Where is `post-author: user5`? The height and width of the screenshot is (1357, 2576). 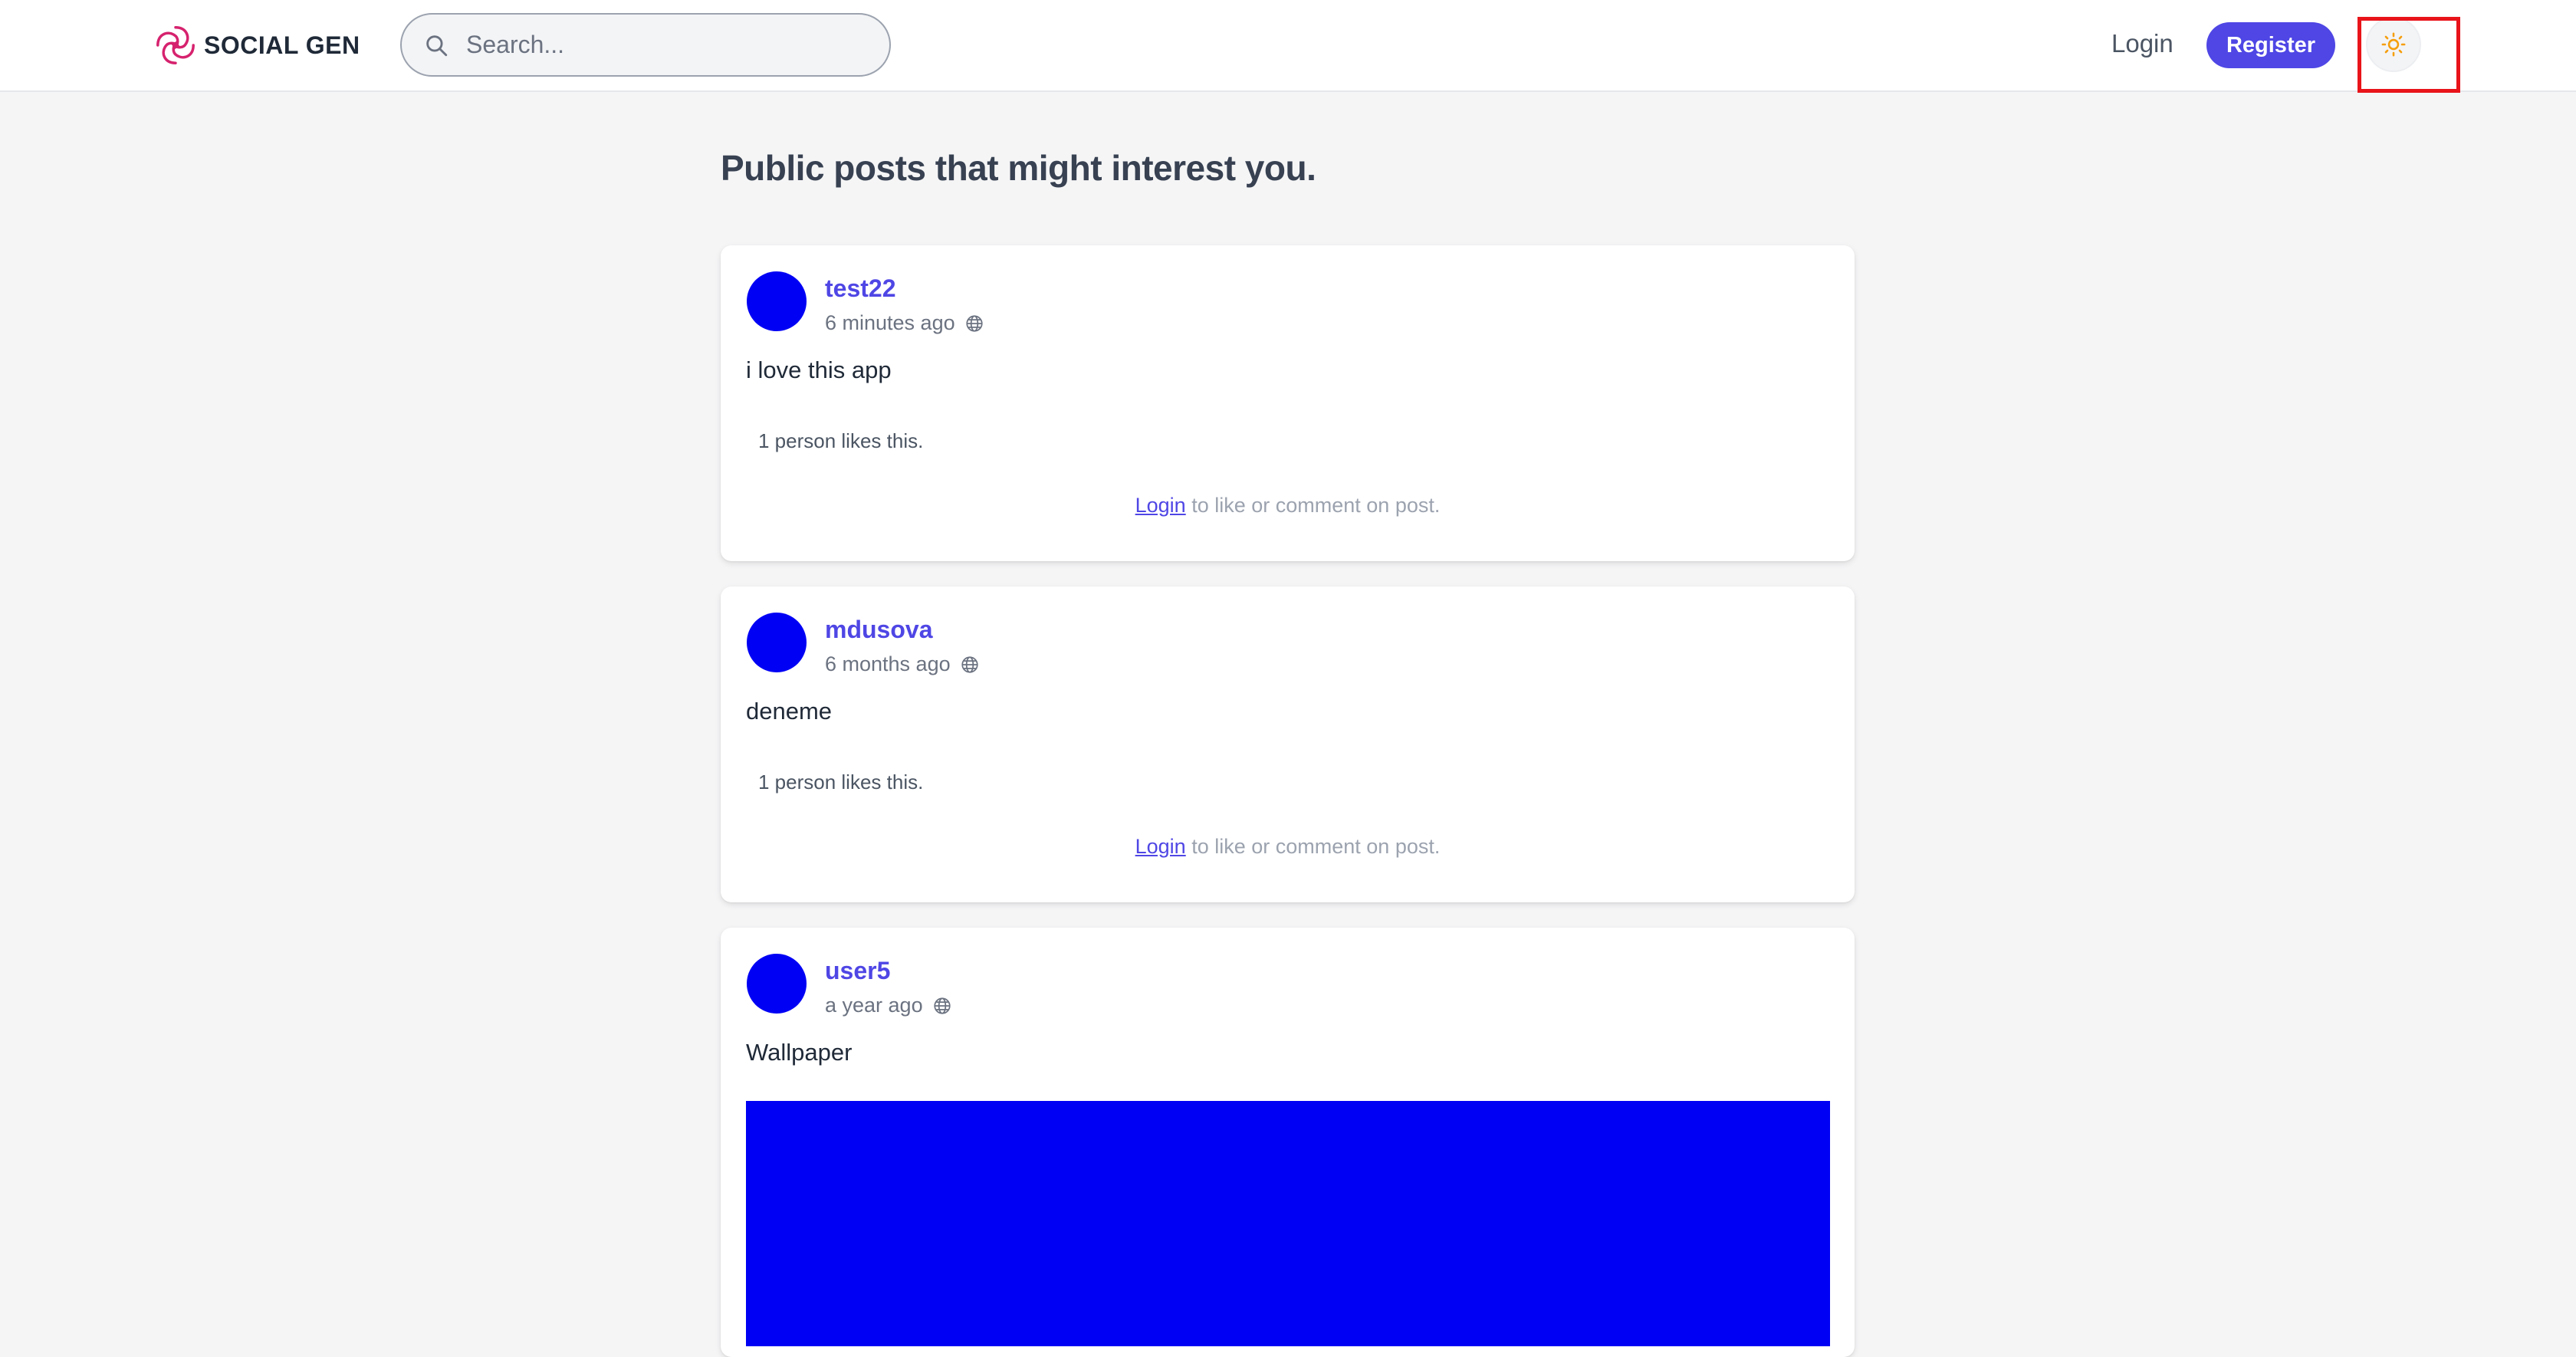
post-author: user5 is located at coordinates (858, 971).